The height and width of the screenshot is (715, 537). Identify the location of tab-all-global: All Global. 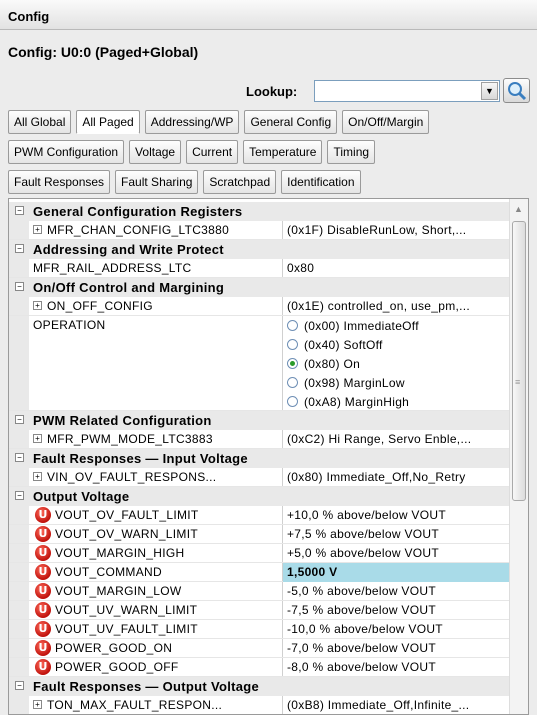
(40, 122).